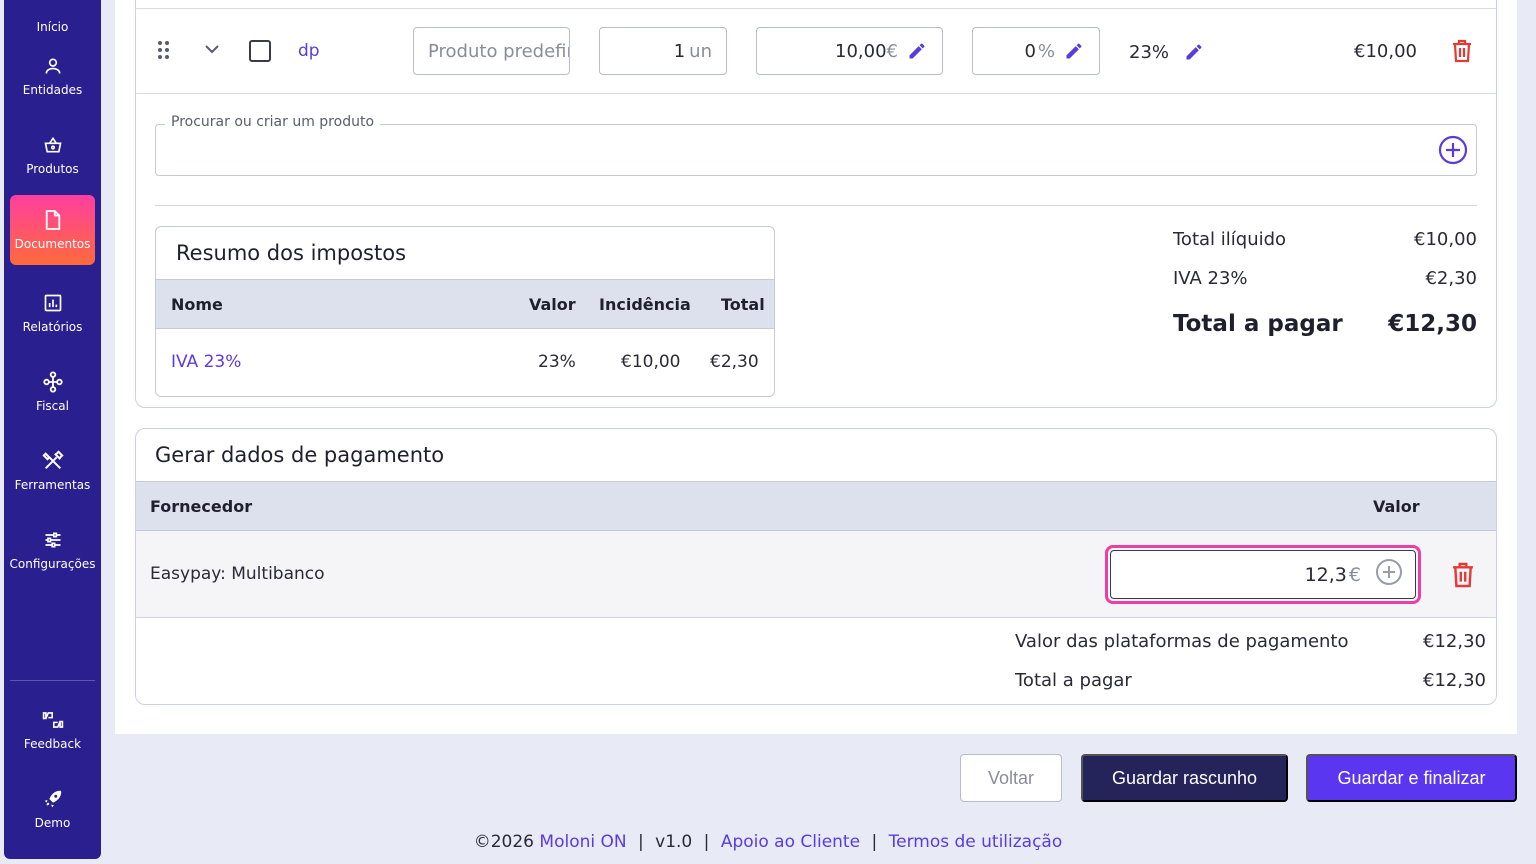  I want to click on drag-handle-icon, so click(165, 51).